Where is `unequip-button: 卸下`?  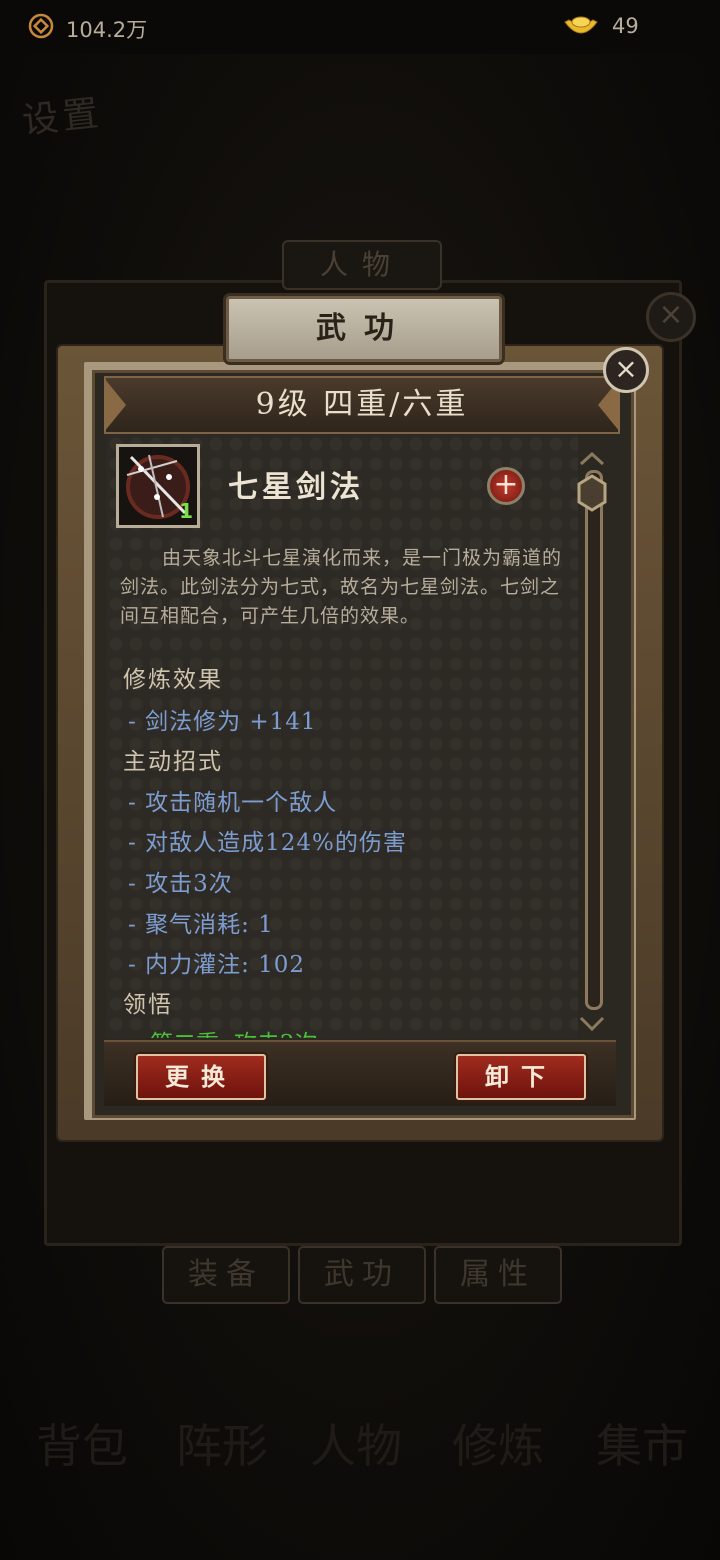 unequip-button: 卸下 is located at coordinates (521, 1077).